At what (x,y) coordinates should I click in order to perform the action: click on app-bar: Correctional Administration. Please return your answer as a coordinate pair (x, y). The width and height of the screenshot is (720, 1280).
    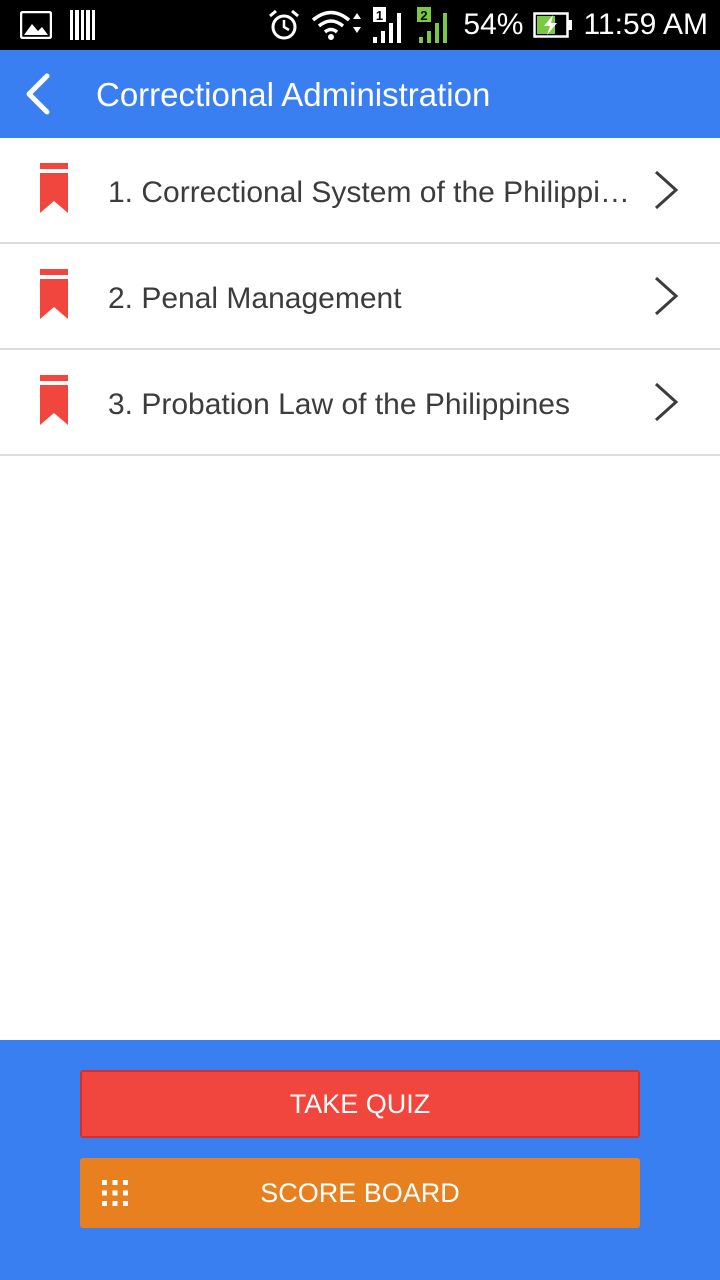
    Looking at the image, I should click on (360, 94).